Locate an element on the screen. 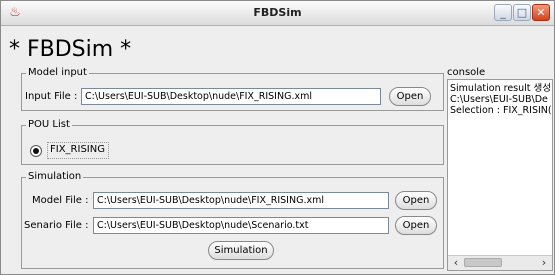 The width and height of the screenshot is (555, 275). maximize-button: □ is located at coordinates (522, 12).